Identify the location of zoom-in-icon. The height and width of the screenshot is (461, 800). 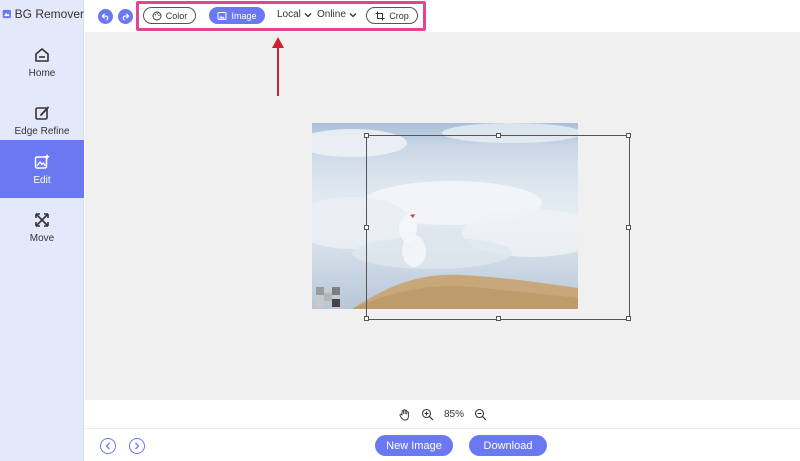
(427, 414).